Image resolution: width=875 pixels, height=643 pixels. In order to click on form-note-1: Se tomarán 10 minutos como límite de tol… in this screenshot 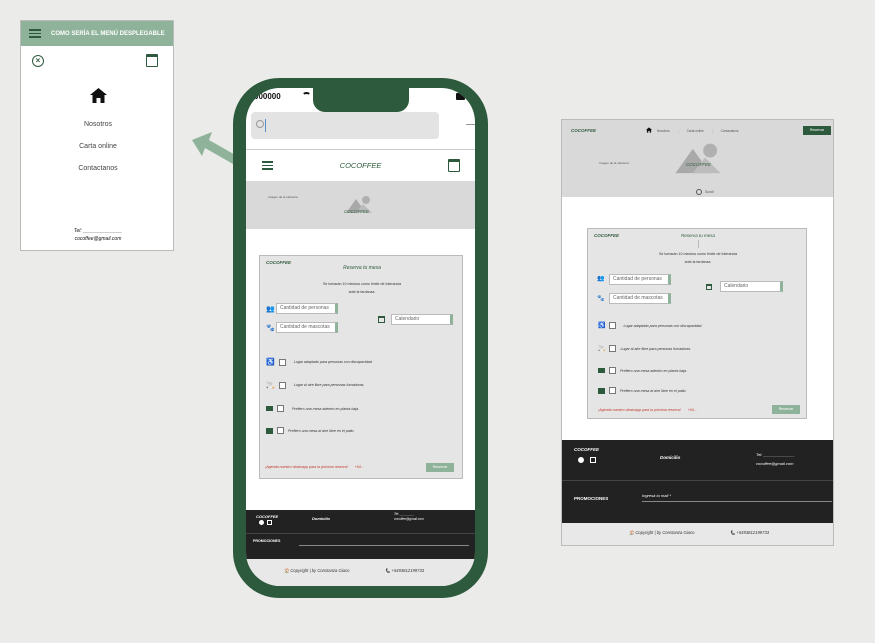, I will do `click(362, 284)`.